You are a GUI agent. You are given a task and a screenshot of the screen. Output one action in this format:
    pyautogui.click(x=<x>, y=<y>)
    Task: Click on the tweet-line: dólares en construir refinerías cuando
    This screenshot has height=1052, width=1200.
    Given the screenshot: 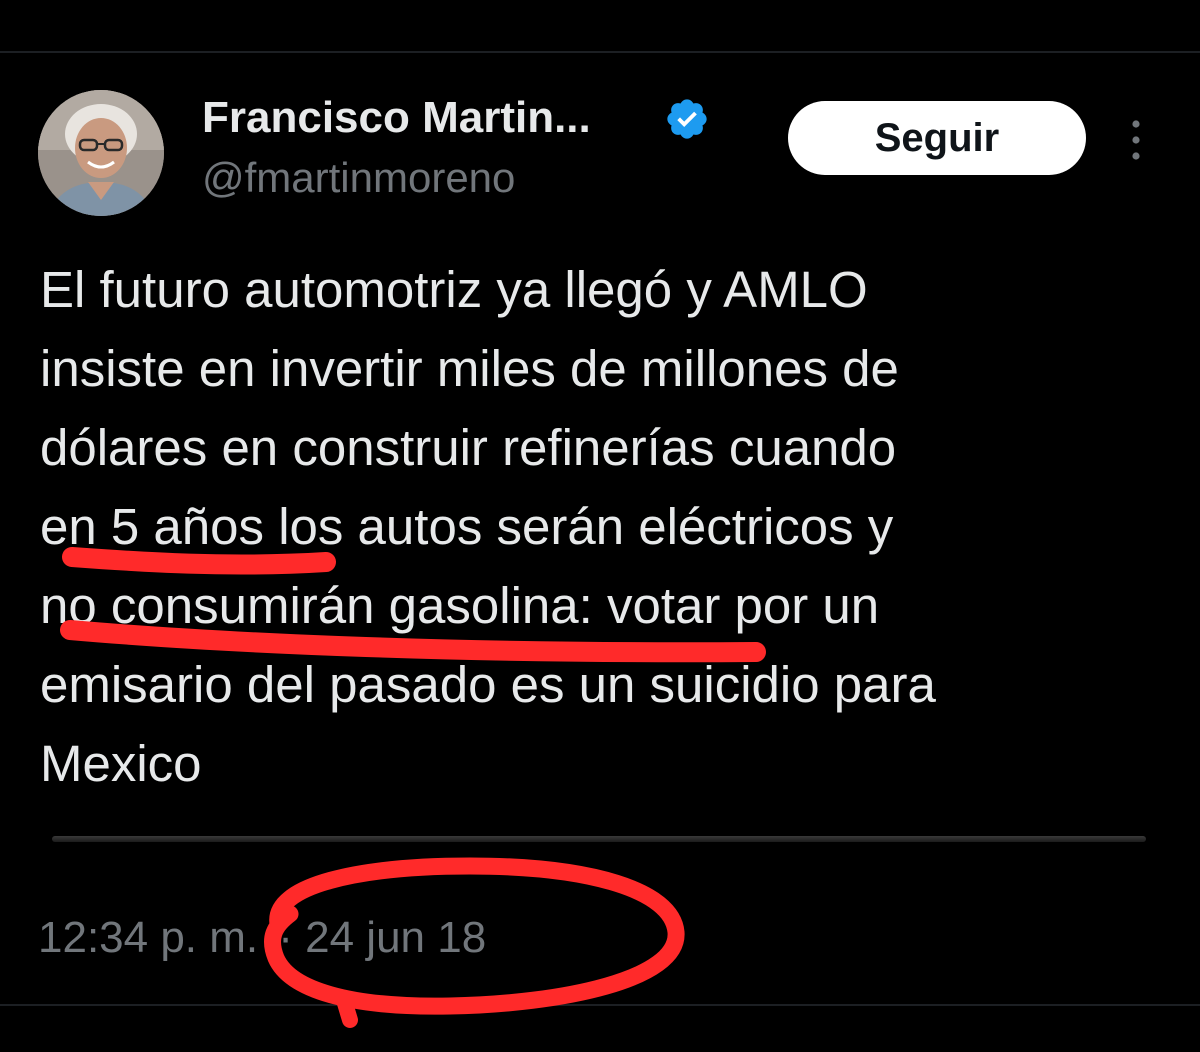 What is the action you would take?
    pyautogui.click(x=468, y=447)
    